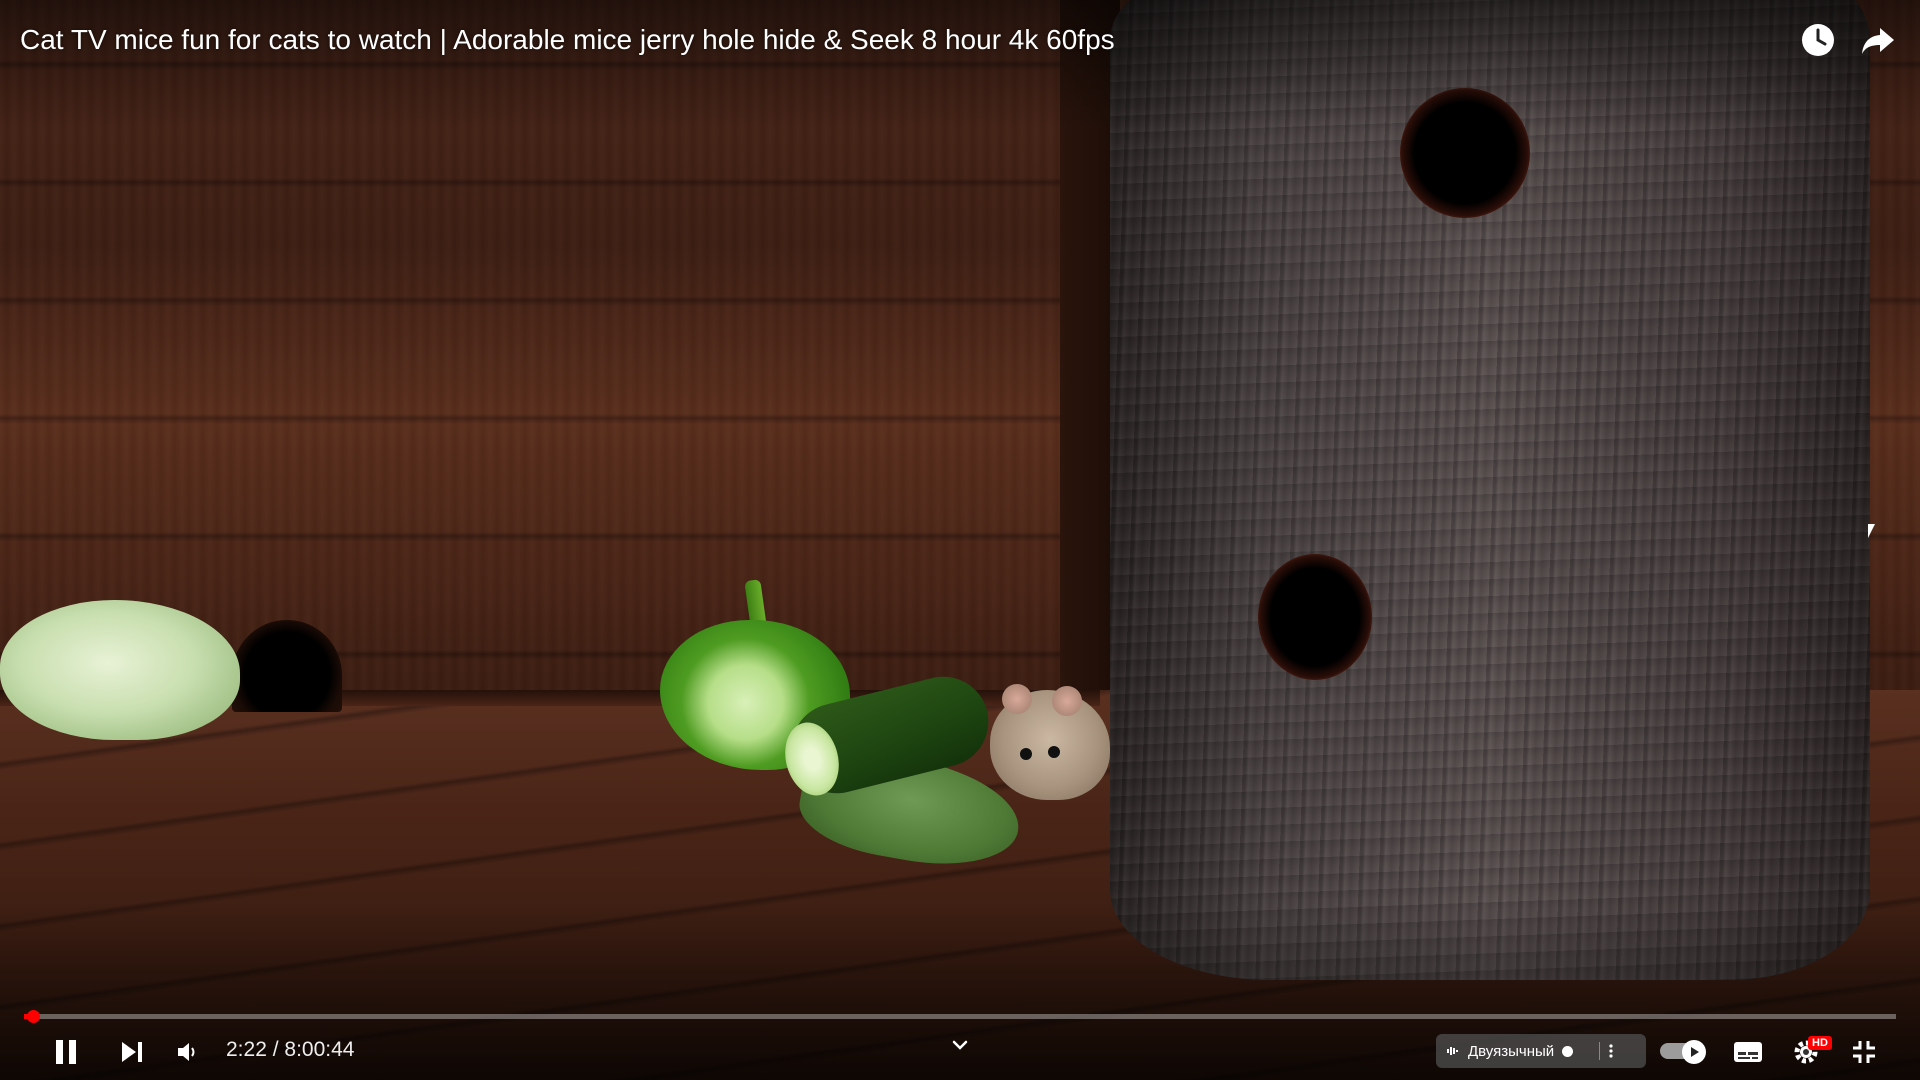 Image resolution: width=1920 pixels, height=1080 pixels. I want to click on pause-button, so click(66, 1052).